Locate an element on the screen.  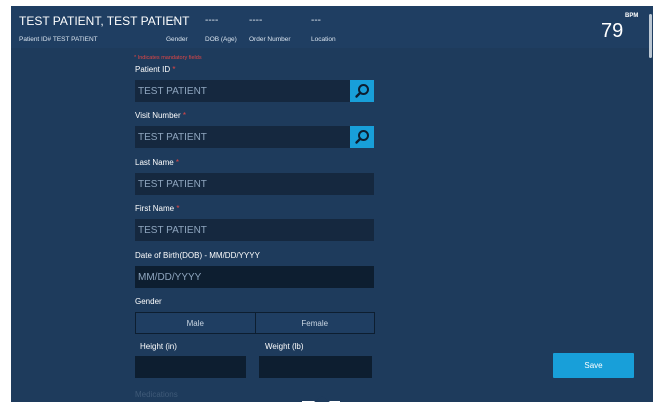
last-name-label-text: Last Name is located at coordinates (154, 162).